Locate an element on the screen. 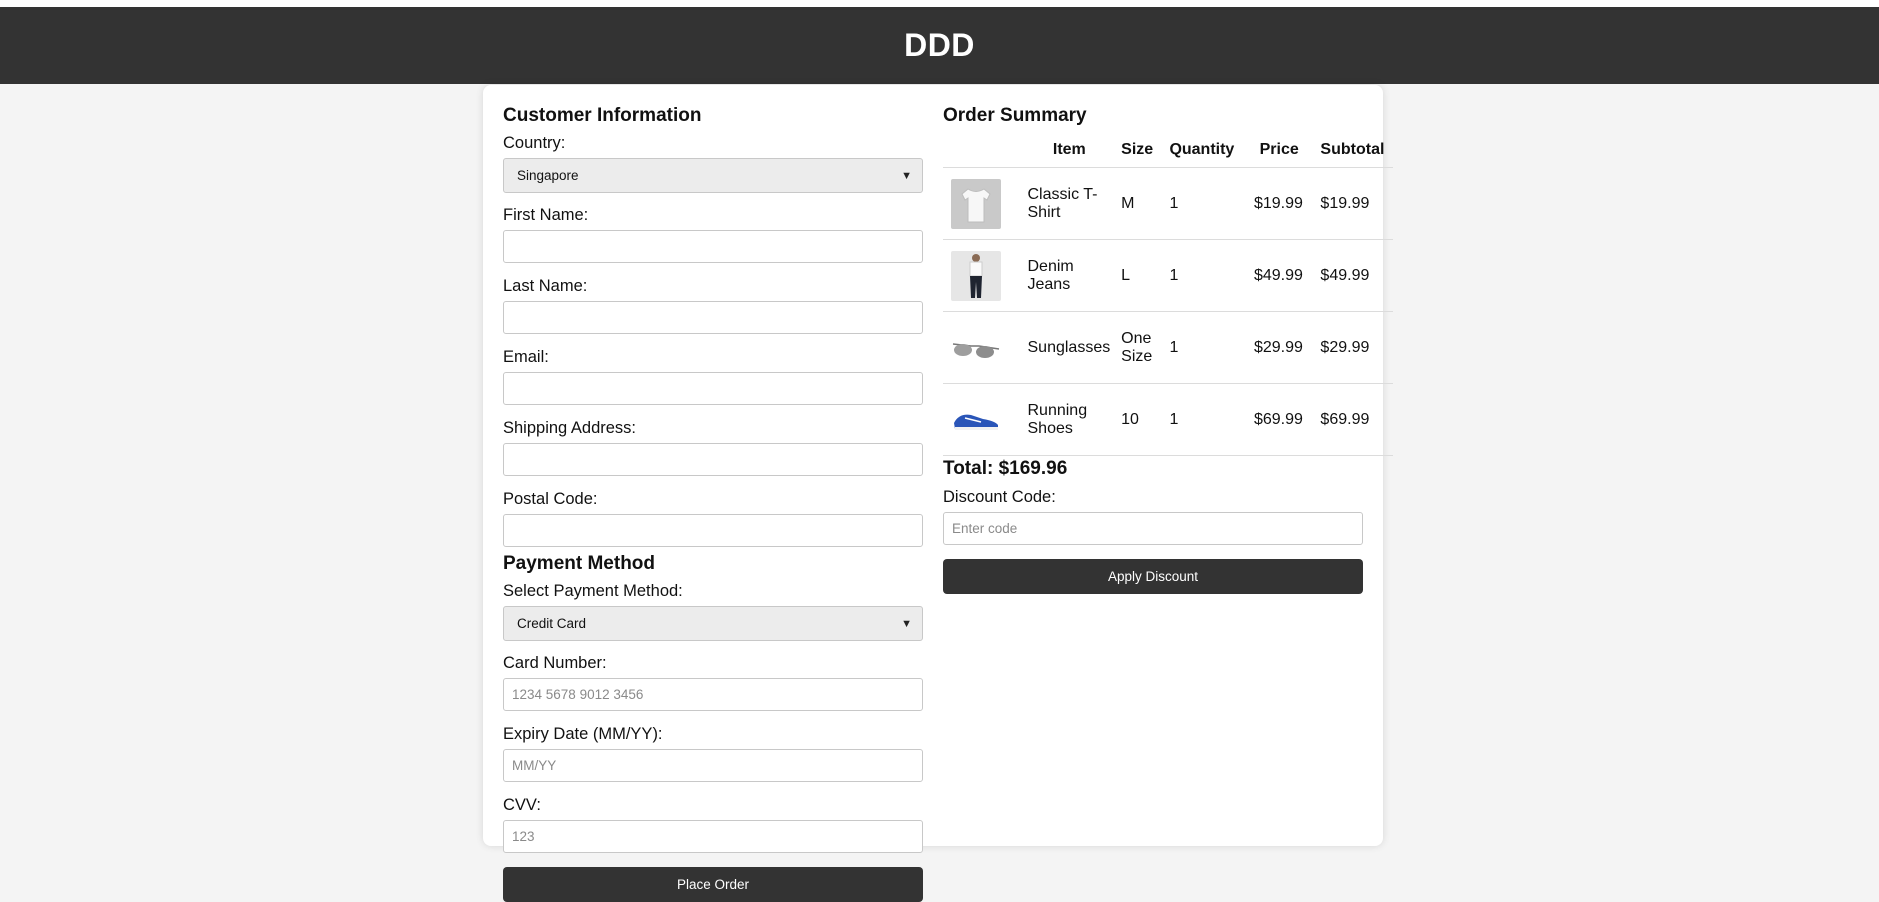  discount-label: Discount Code: is located at coordinates (999, 497).